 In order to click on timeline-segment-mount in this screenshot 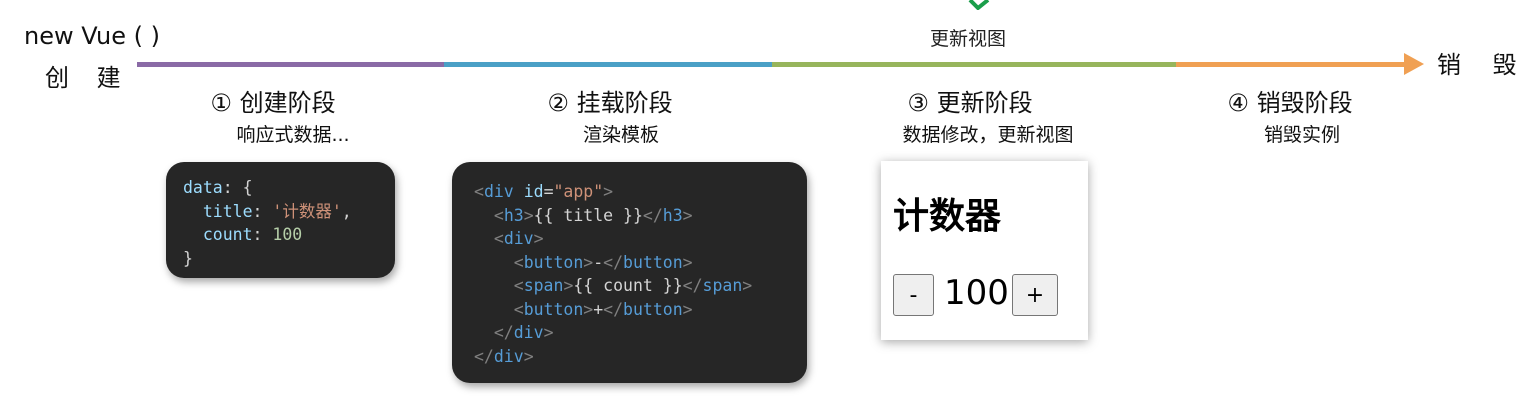, I will do `click(608, 64)`.